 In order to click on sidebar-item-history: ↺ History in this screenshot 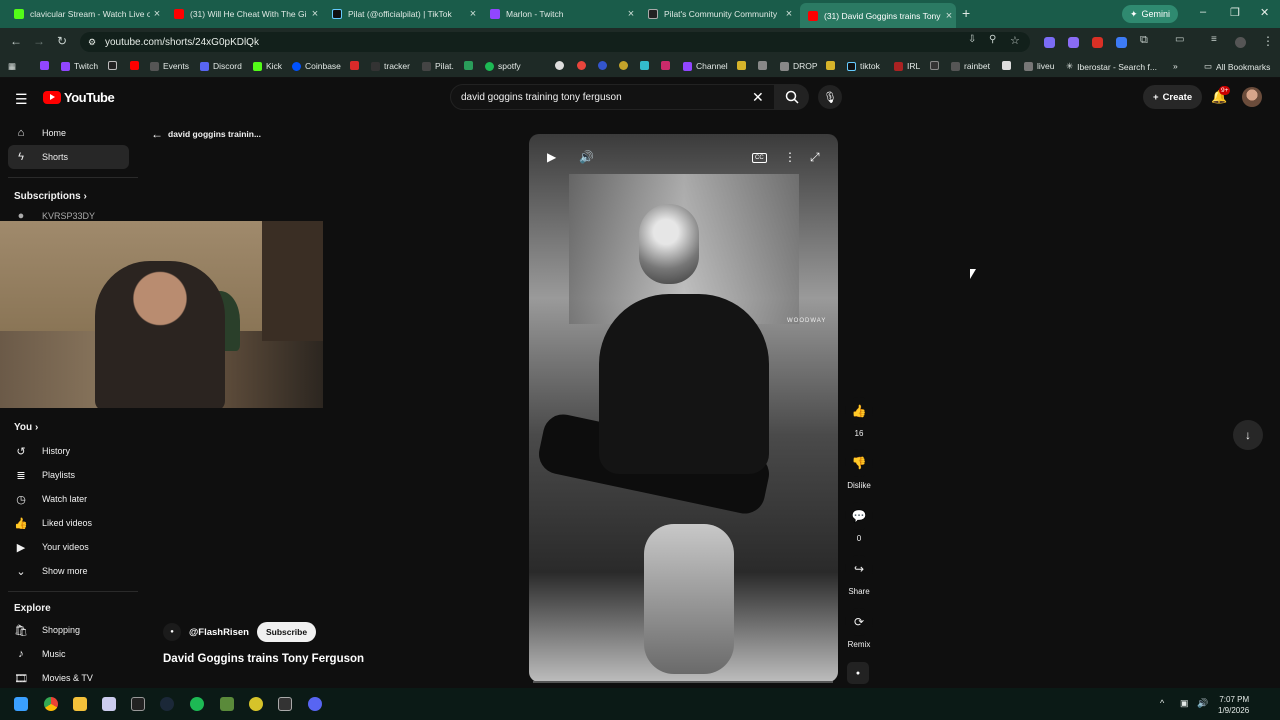, I will do `click(68, 451)`.